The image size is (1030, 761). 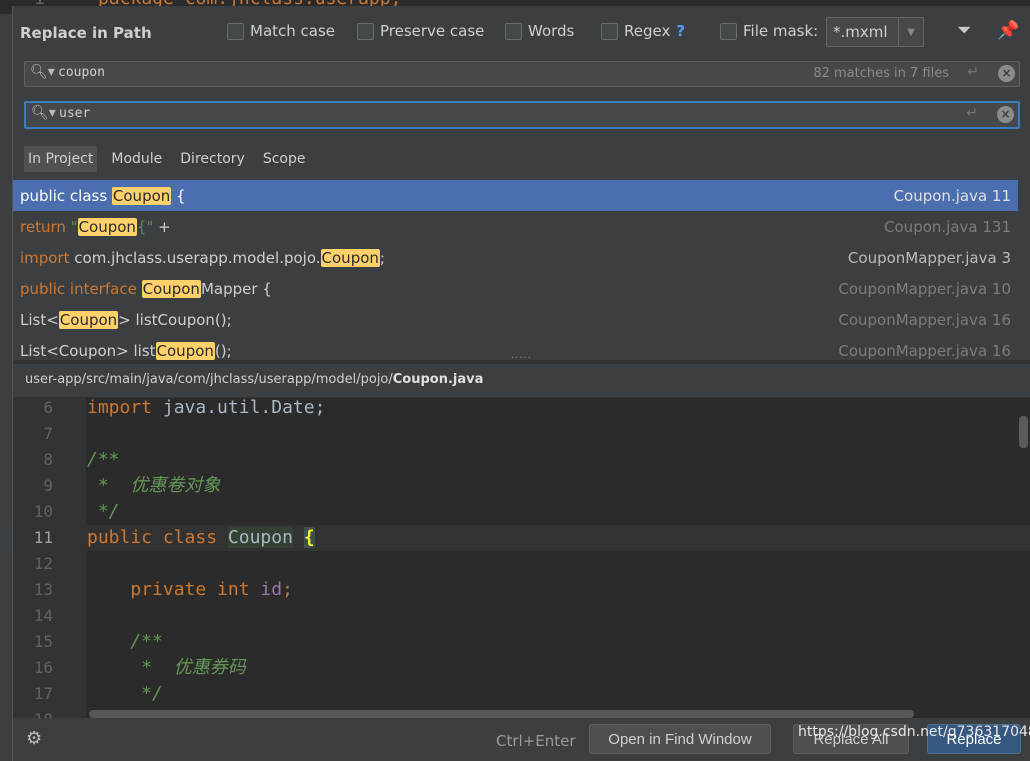 What do you see at coordinates (1023, 432) in the screenshot?
I see `vertical-scrollbar` at bounding box center [1023, 432].